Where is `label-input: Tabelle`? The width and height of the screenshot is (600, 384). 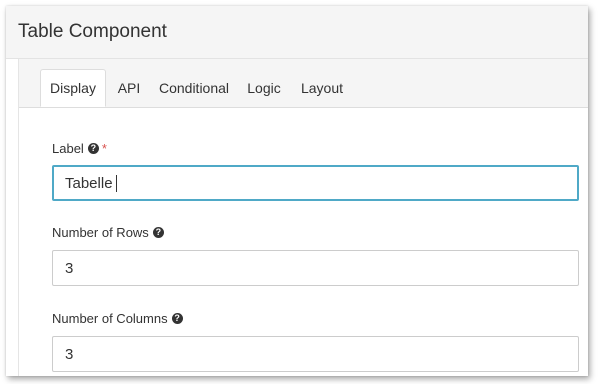 label-input: Tabelle is located at coordinates (315, 183).